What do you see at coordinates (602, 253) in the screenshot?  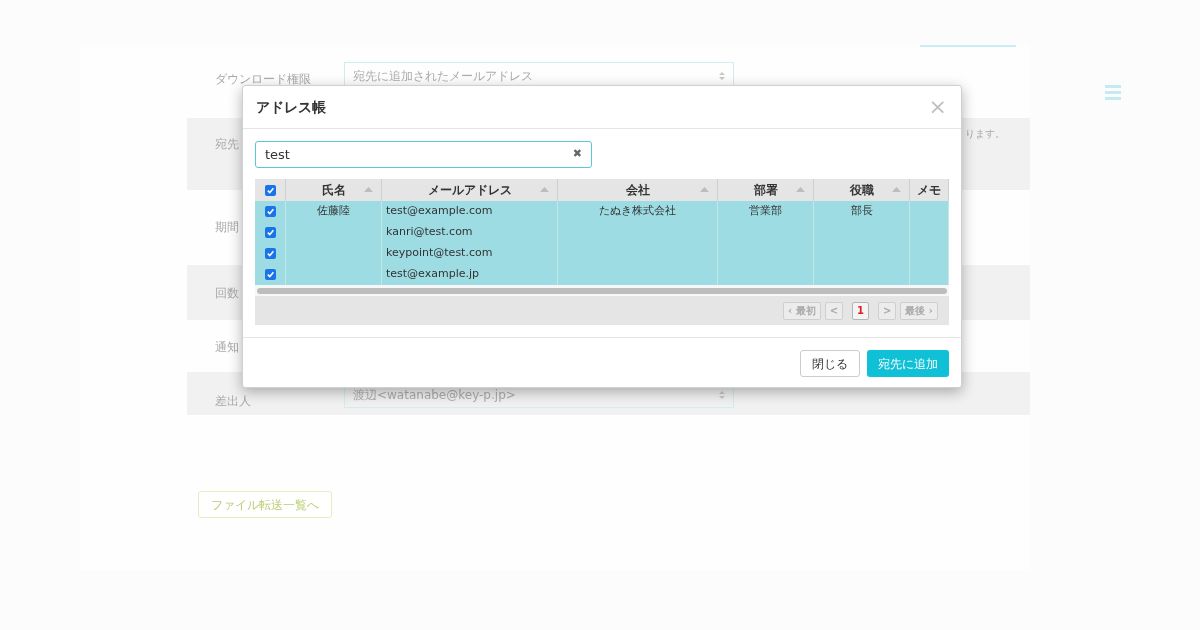 I see `table-row: keypoint@test.com` at bounding box center [602, 253].